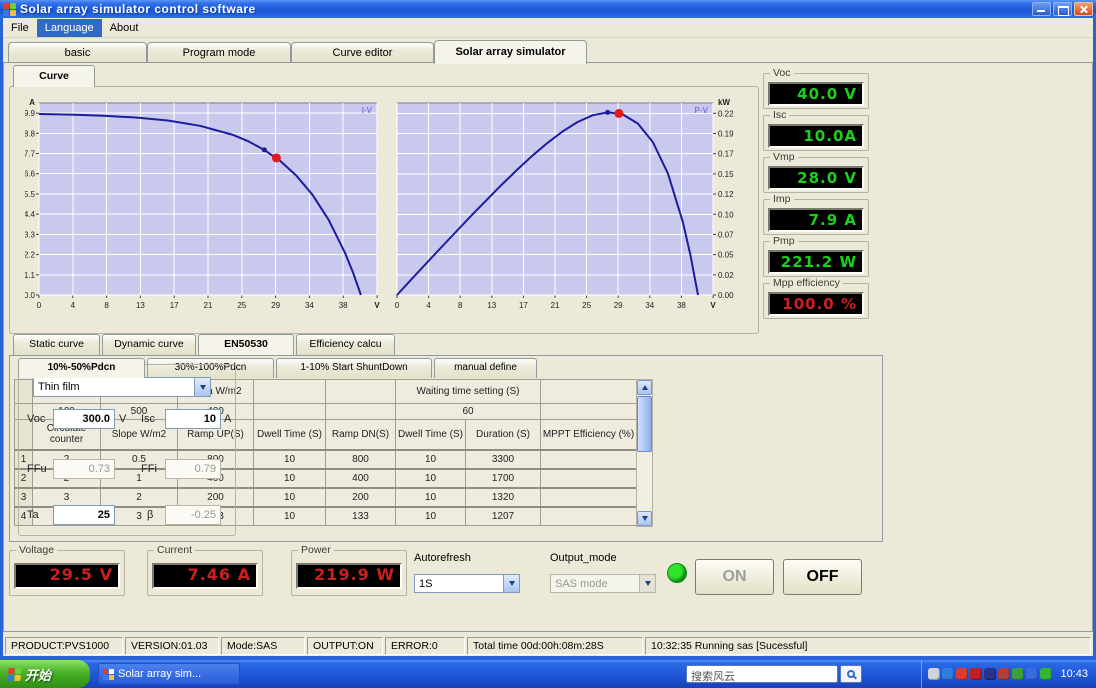  Describe the element at coordinates (33, 515) in the screenshot. I see `temperature-label: Ta` at that location.